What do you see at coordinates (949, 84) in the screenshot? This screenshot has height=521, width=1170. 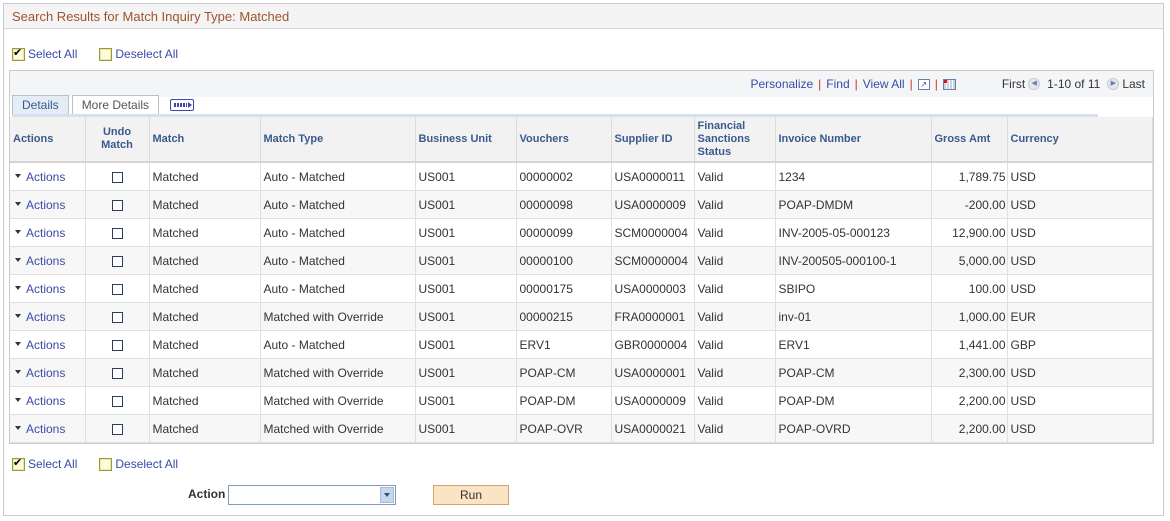 I see `download-spreadsheet-icon` at bounding box center [949, 84].